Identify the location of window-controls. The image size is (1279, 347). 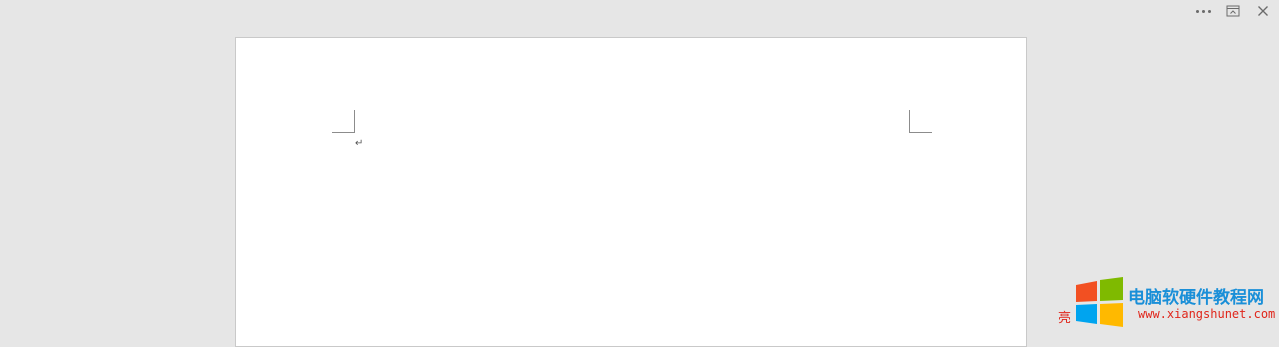
(1233, 11).